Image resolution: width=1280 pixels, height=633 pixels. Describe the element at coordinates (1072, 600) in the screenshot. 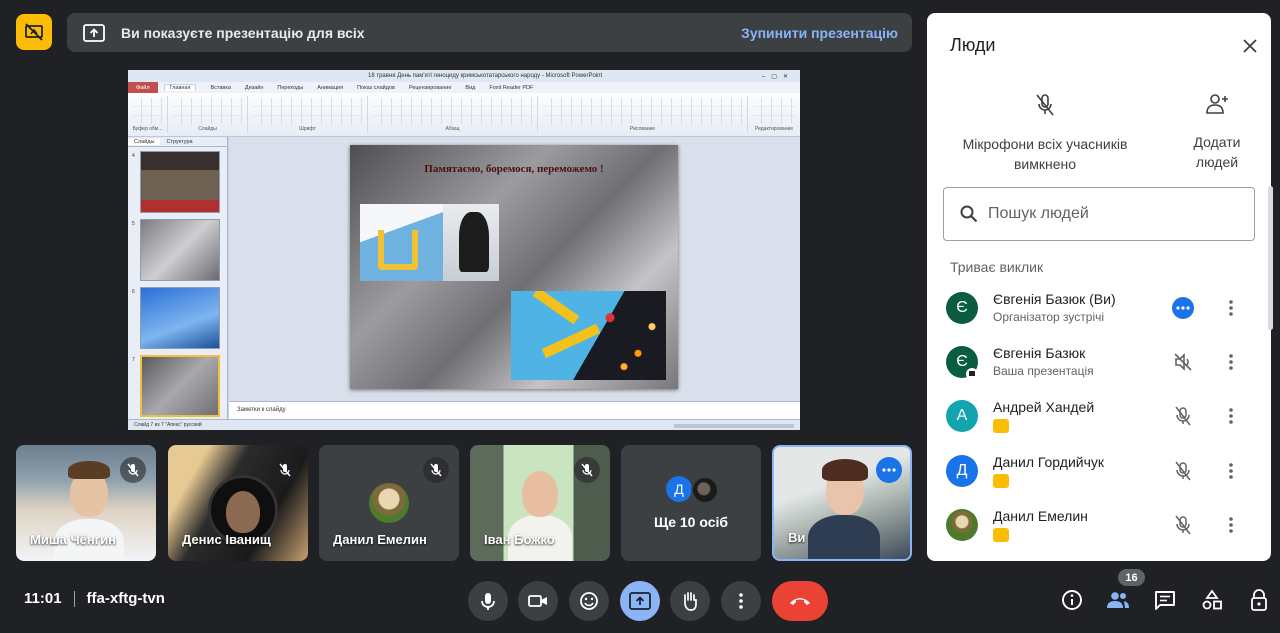

I see `meeting-details-button` at that location.